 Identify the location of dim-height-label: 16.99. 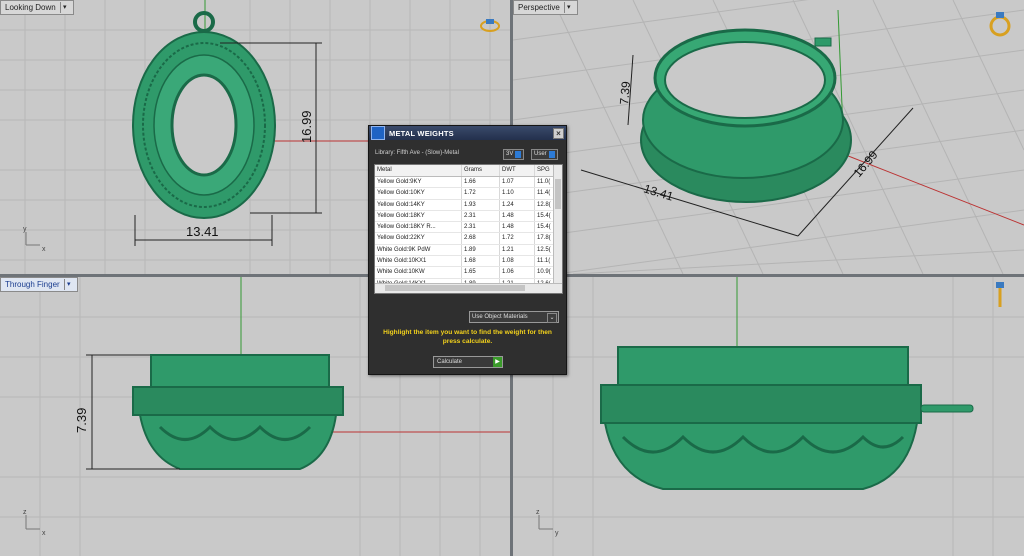
(306, 126).